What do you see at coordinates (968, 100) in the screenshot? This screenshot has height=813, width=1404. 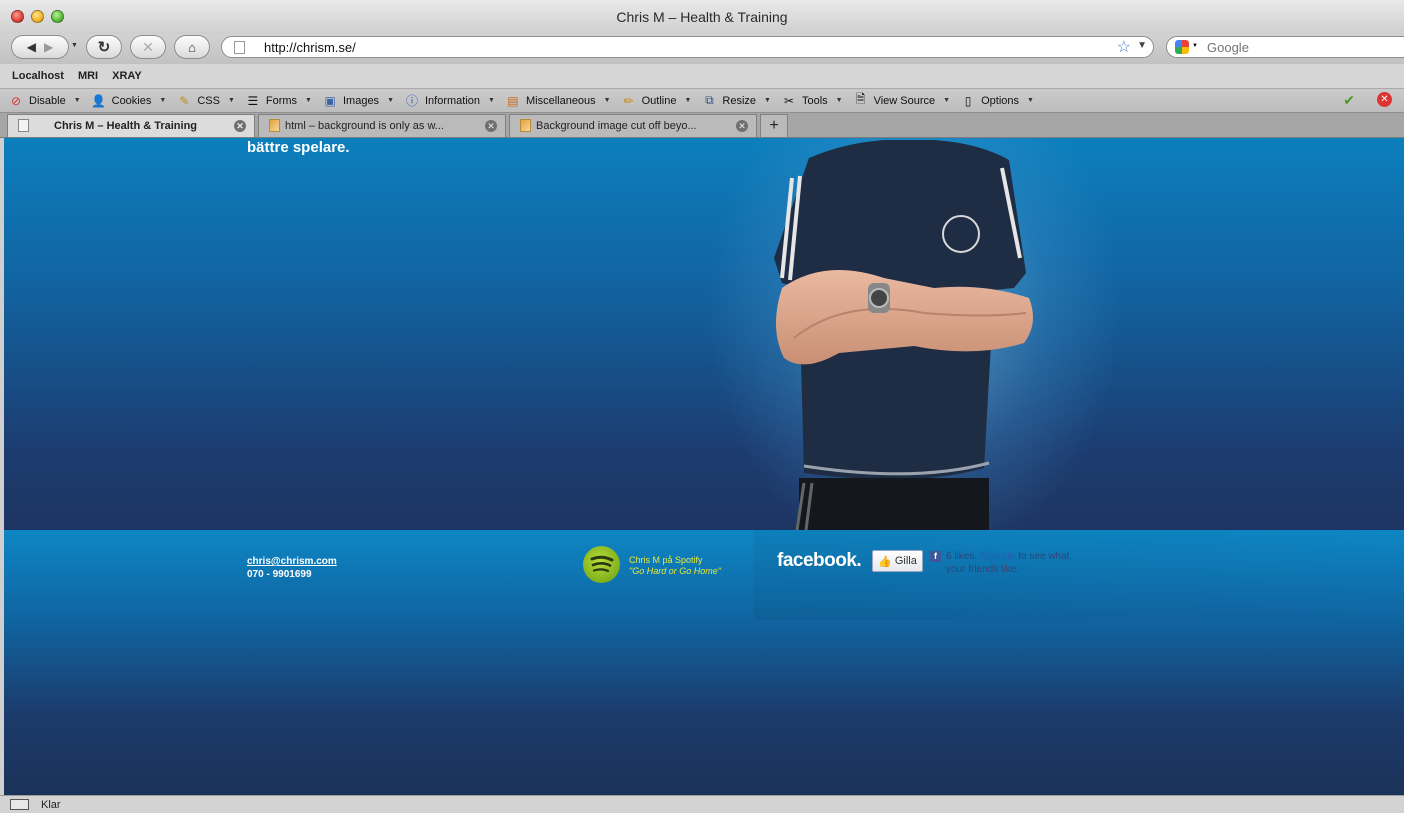 I see `options-icon: ▯` at bounding box center [968, 100].